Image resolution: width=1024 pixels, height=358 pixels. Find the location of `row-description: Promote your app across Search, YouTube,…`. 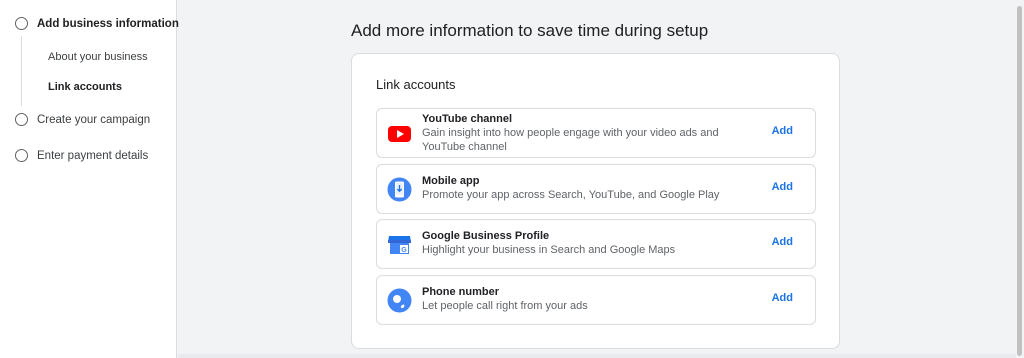

row-description: Promote your app across Search, YouTube,… is located at coordinates (571, 195).